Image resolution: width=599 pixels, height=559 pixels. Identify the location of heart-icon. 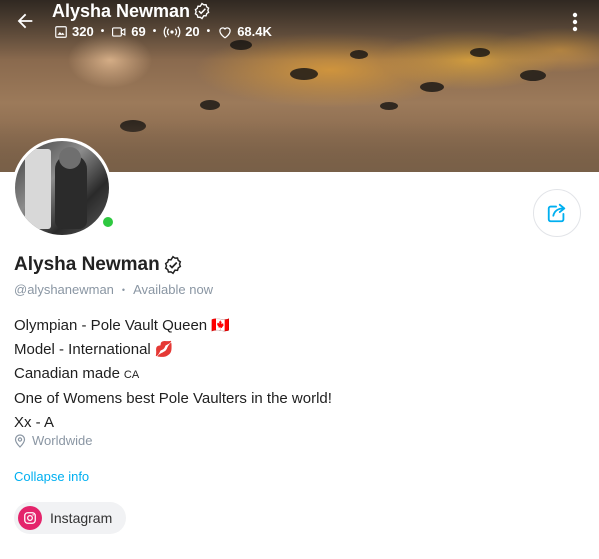
(225, 32).